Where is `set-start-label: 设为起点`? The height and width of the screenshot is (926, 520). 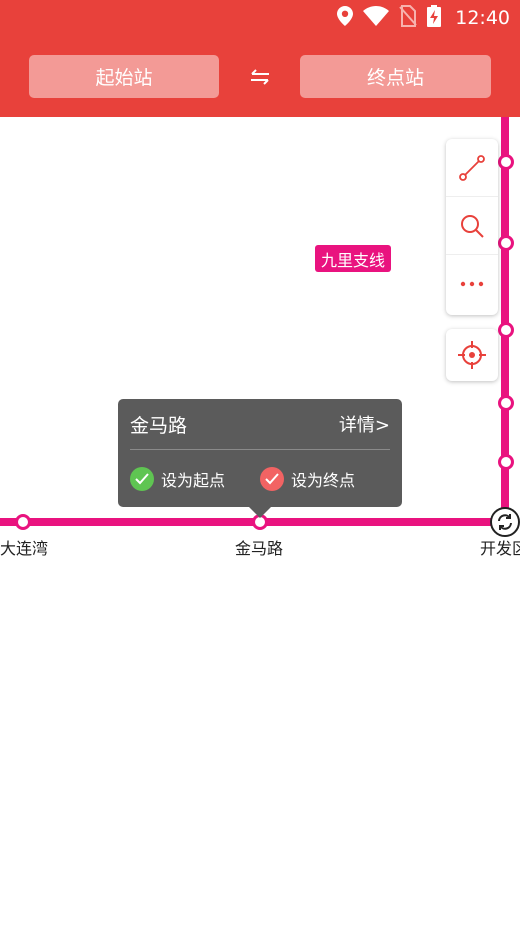
set-start-label: 设为起点 is located at coordinates (193, 480).